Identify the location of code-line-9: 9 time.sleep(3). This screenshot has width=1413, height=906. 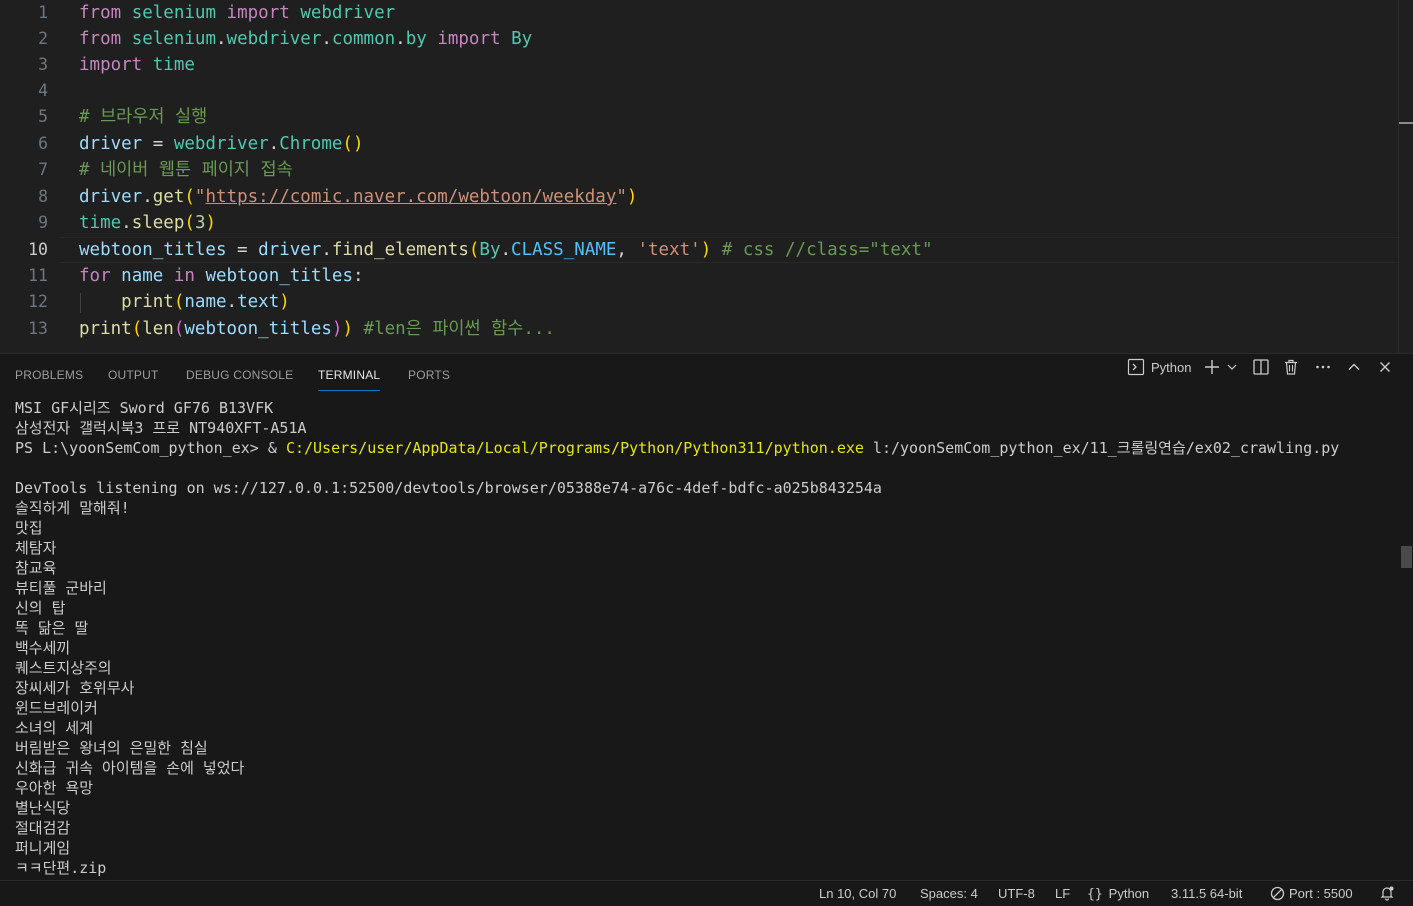
(700, 223).